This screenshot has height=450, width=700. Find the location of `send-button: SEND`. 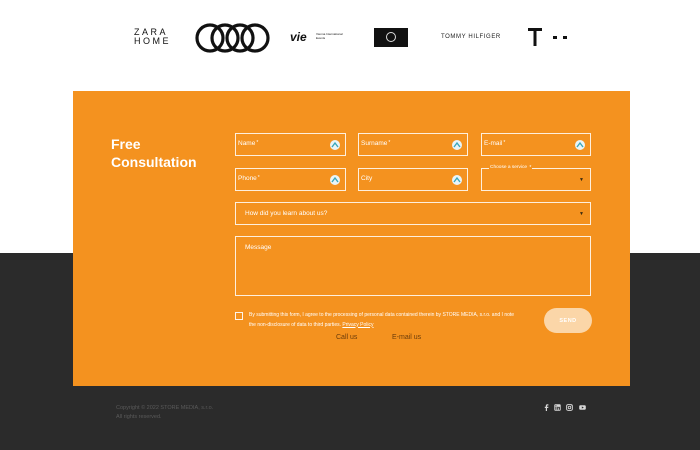

send-button: SEND is located at coordinates (568, 320).